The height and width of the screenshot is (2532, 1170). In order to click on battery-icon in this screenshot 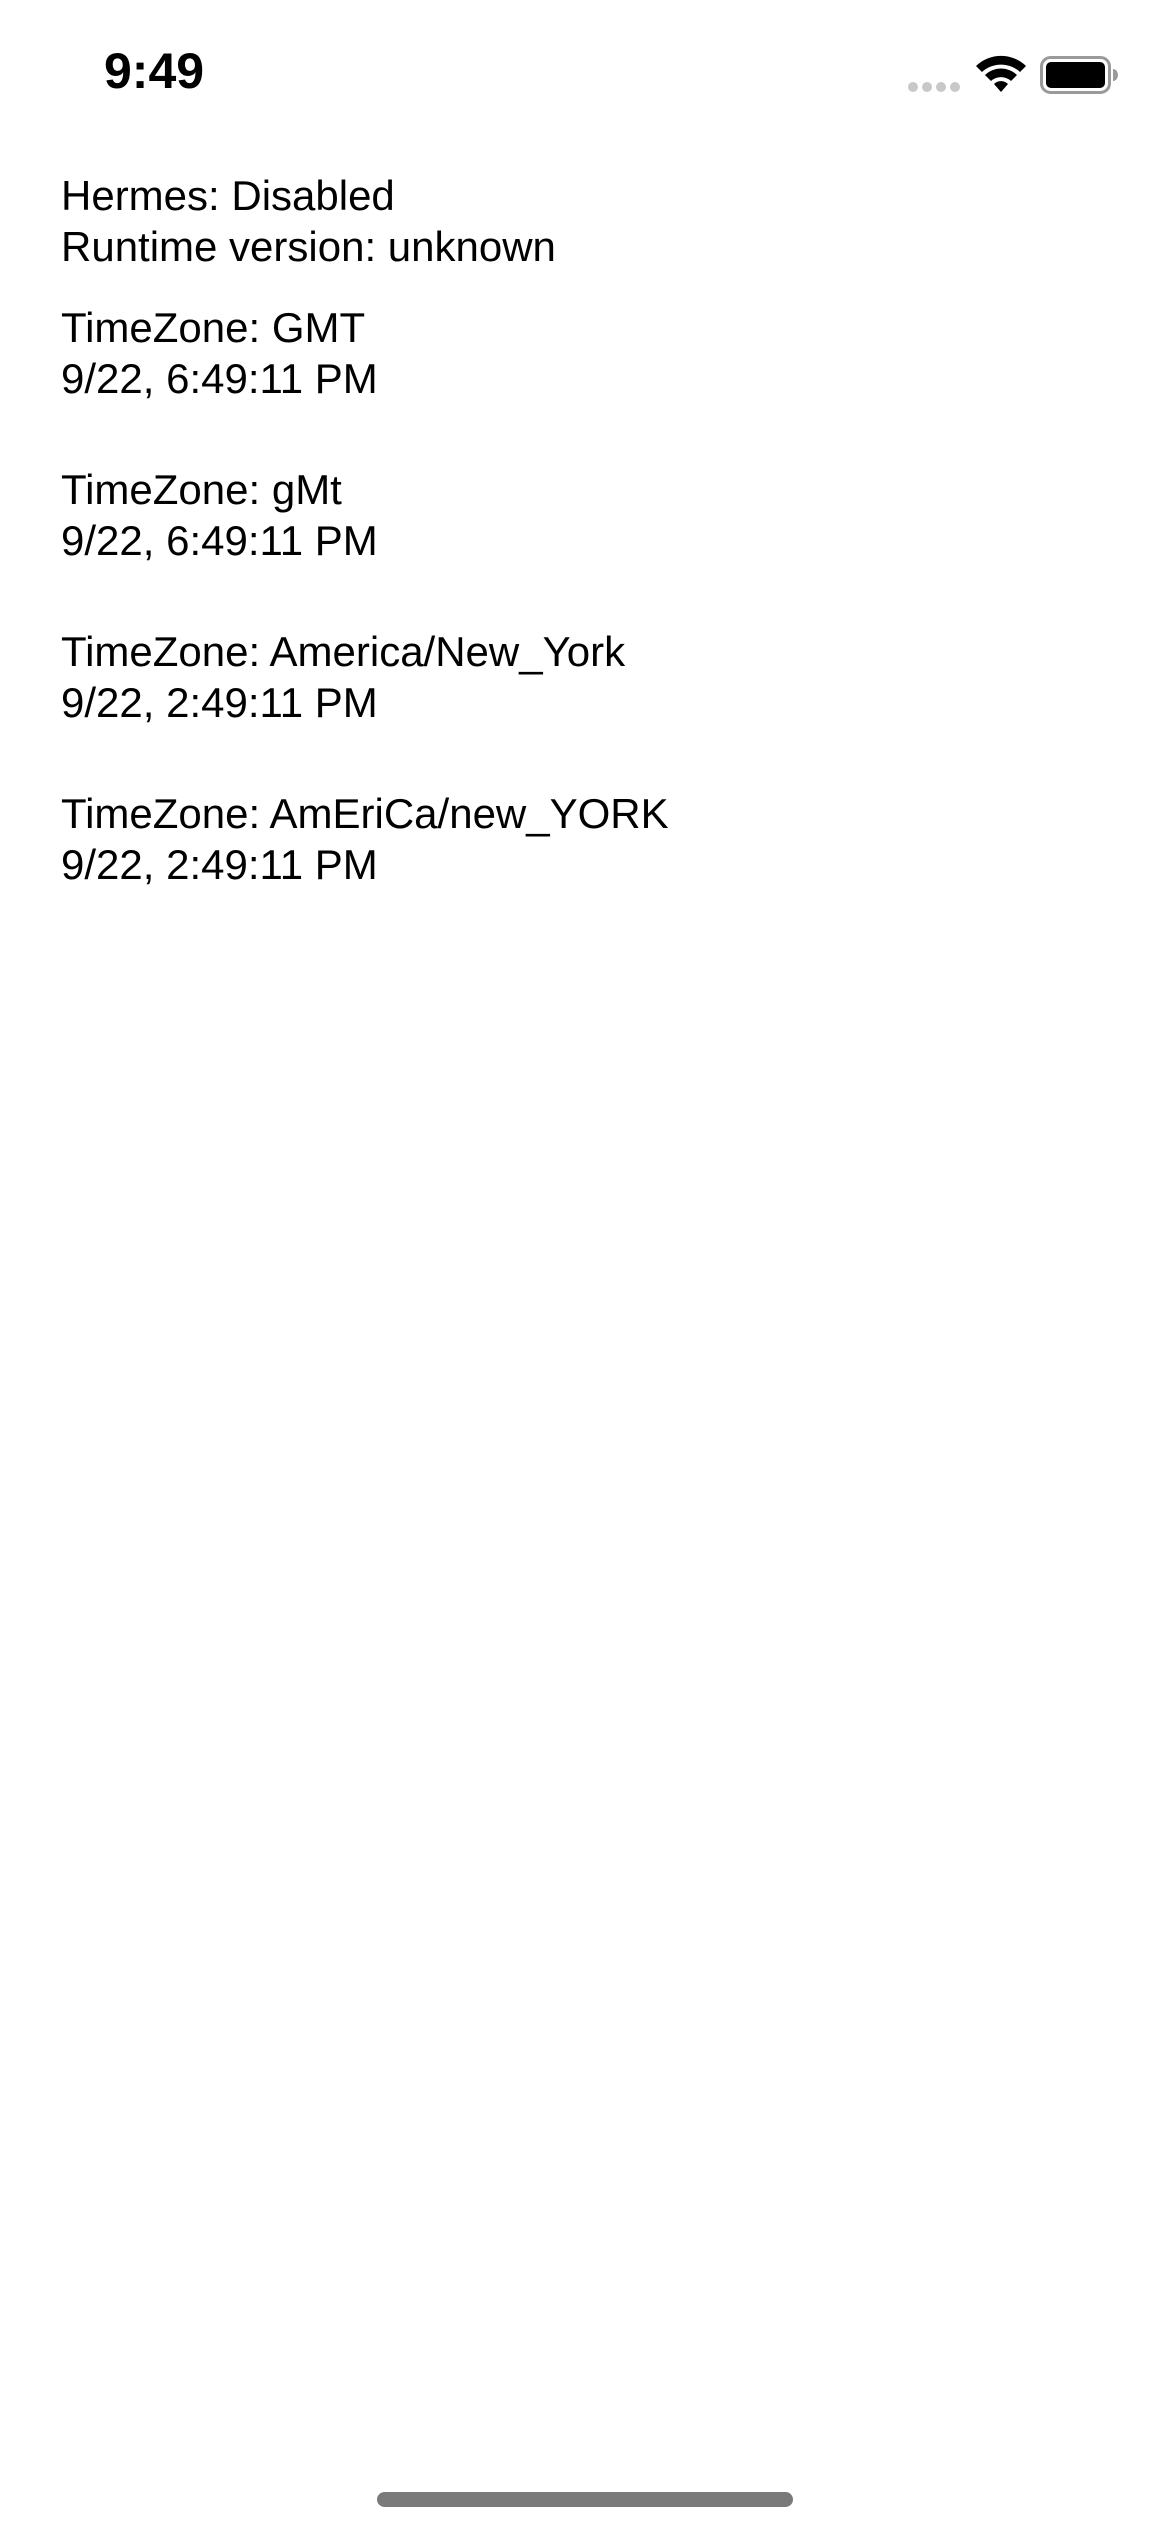, I will do `click(1079, 75)`.